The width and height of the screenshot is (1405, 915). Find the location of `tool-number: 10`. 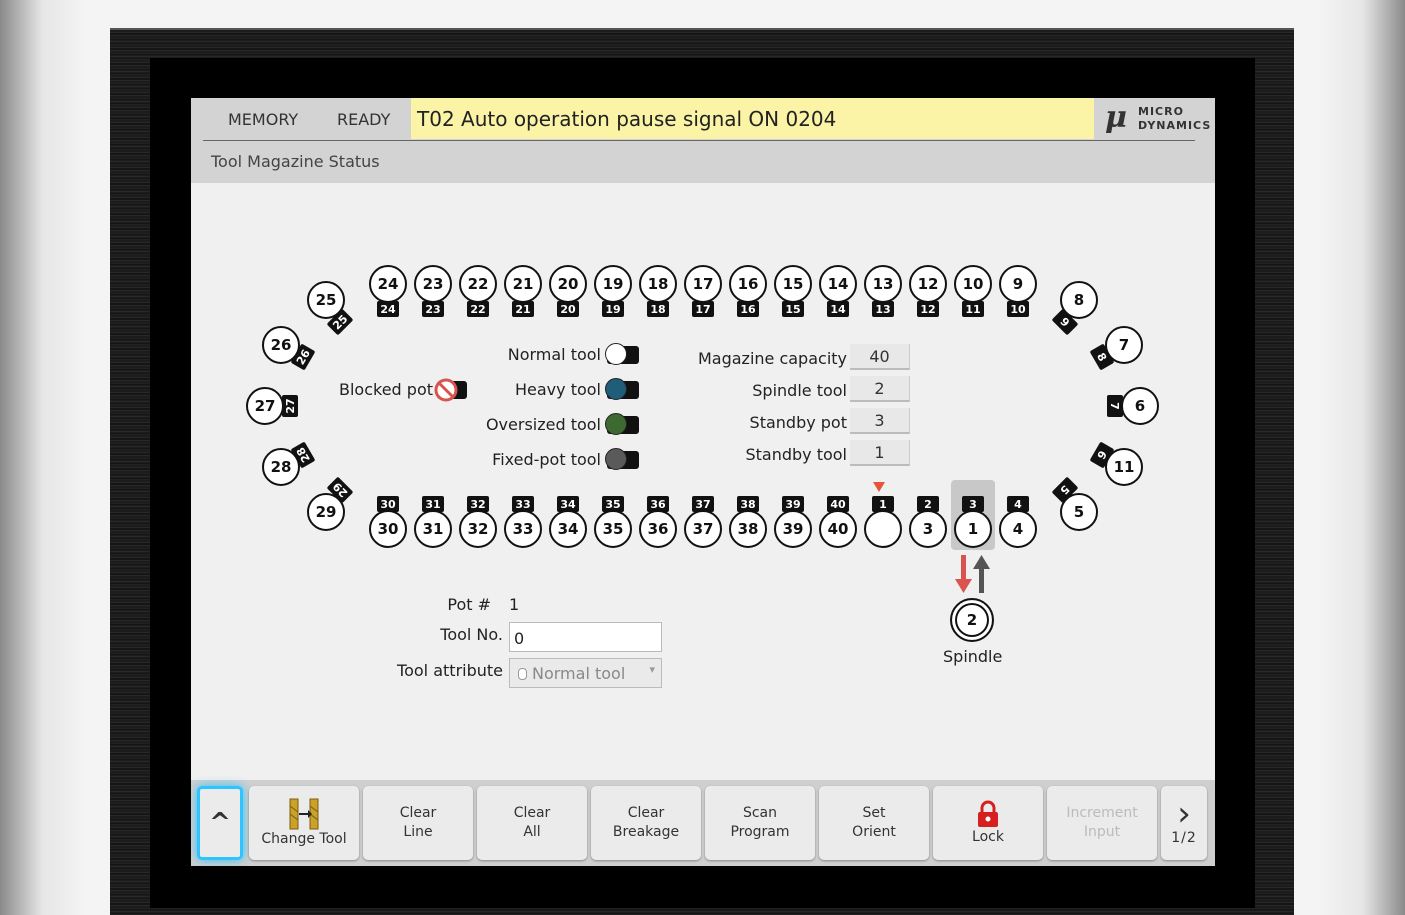

tool-number: 10 is located at coordinates (973, 284).